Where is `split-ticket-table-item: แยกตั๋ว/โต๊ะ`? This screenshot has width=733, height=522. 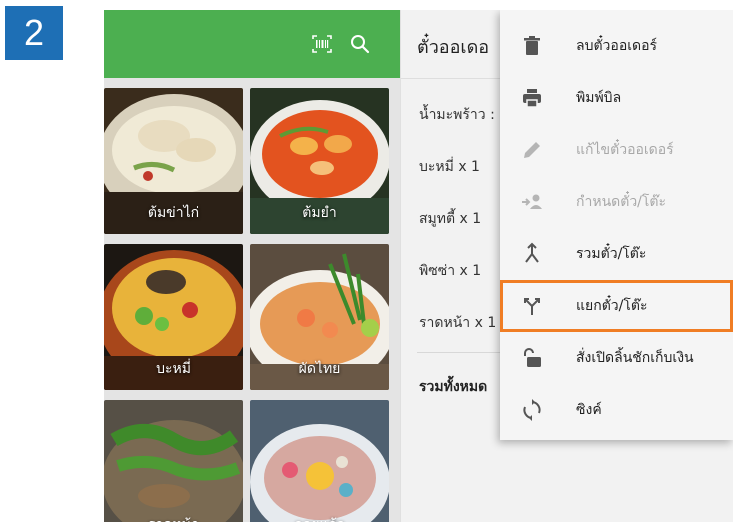
split-ticket-table-item: แยกตั๋ว/โต๊ะ is located at coordinates (616, 306).